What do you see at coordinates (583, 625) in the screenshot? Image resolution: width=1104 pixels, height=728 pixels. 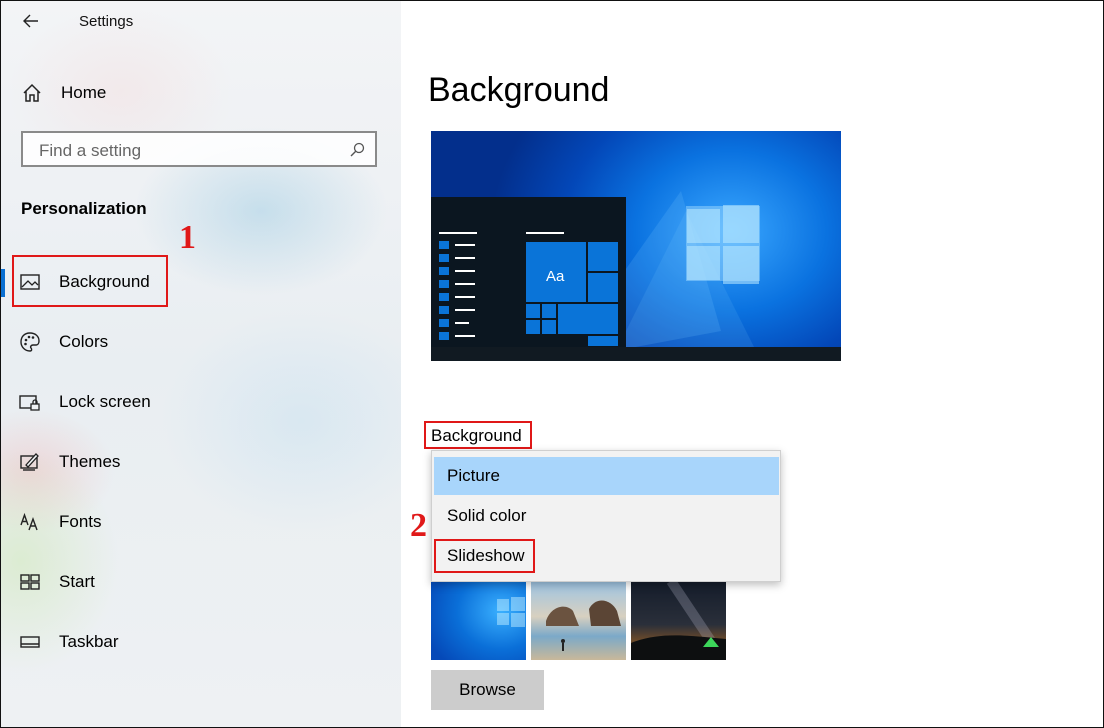 I see `thumb-beach-rocks` at bounding box center [583, 625].